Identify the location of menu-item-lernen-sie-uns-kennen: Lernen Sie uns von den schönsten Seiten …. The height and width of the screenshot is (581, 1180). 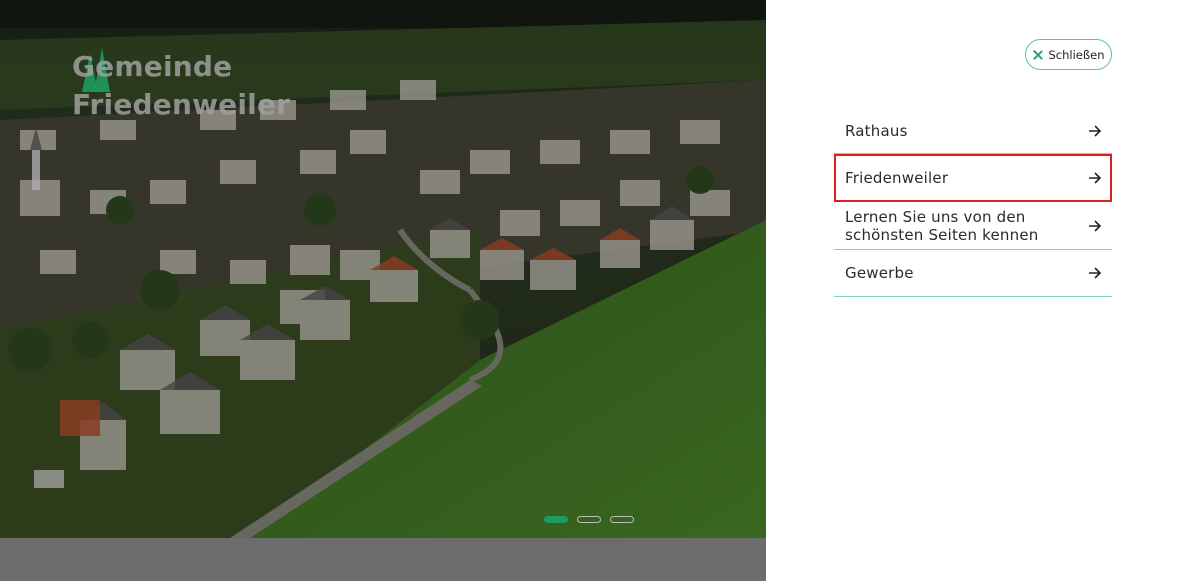
(973, 226).